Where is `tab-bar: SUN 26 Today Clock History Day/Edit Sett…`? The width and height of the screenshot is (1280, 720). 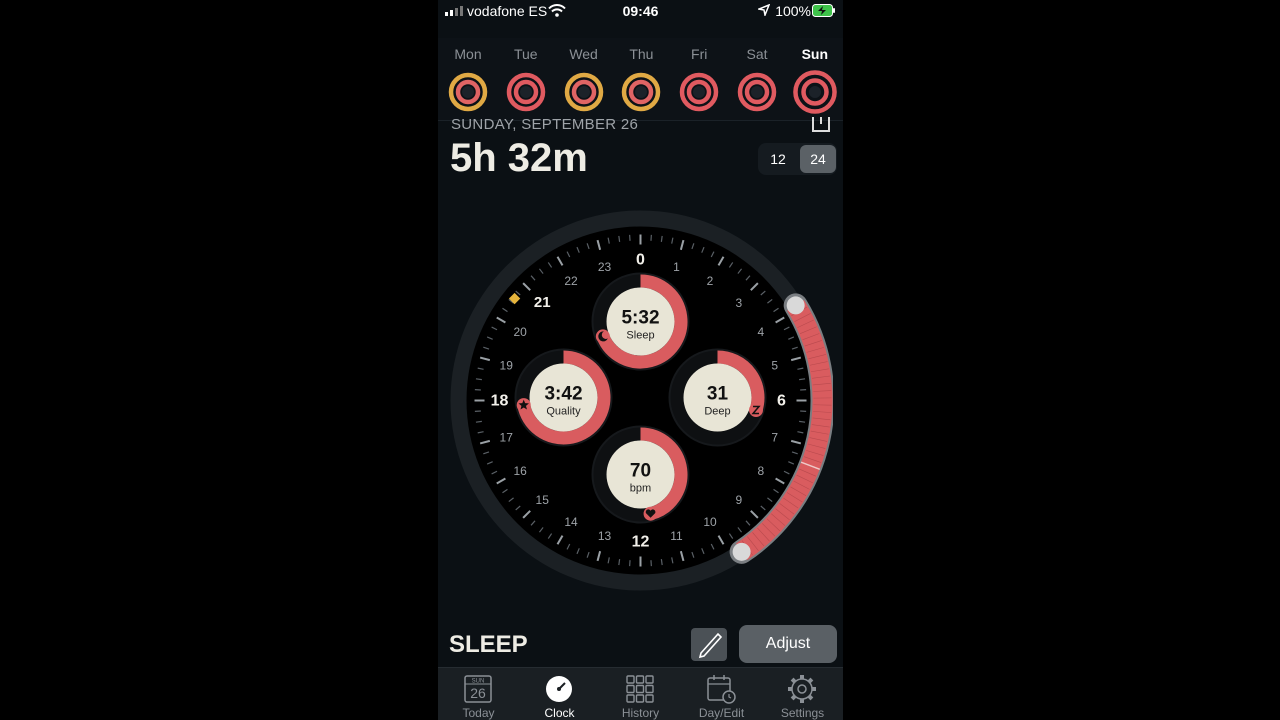
tab-bar: SUN 26 Today Clock History Day/Edit Sett… is located at coordinates (640, 693).